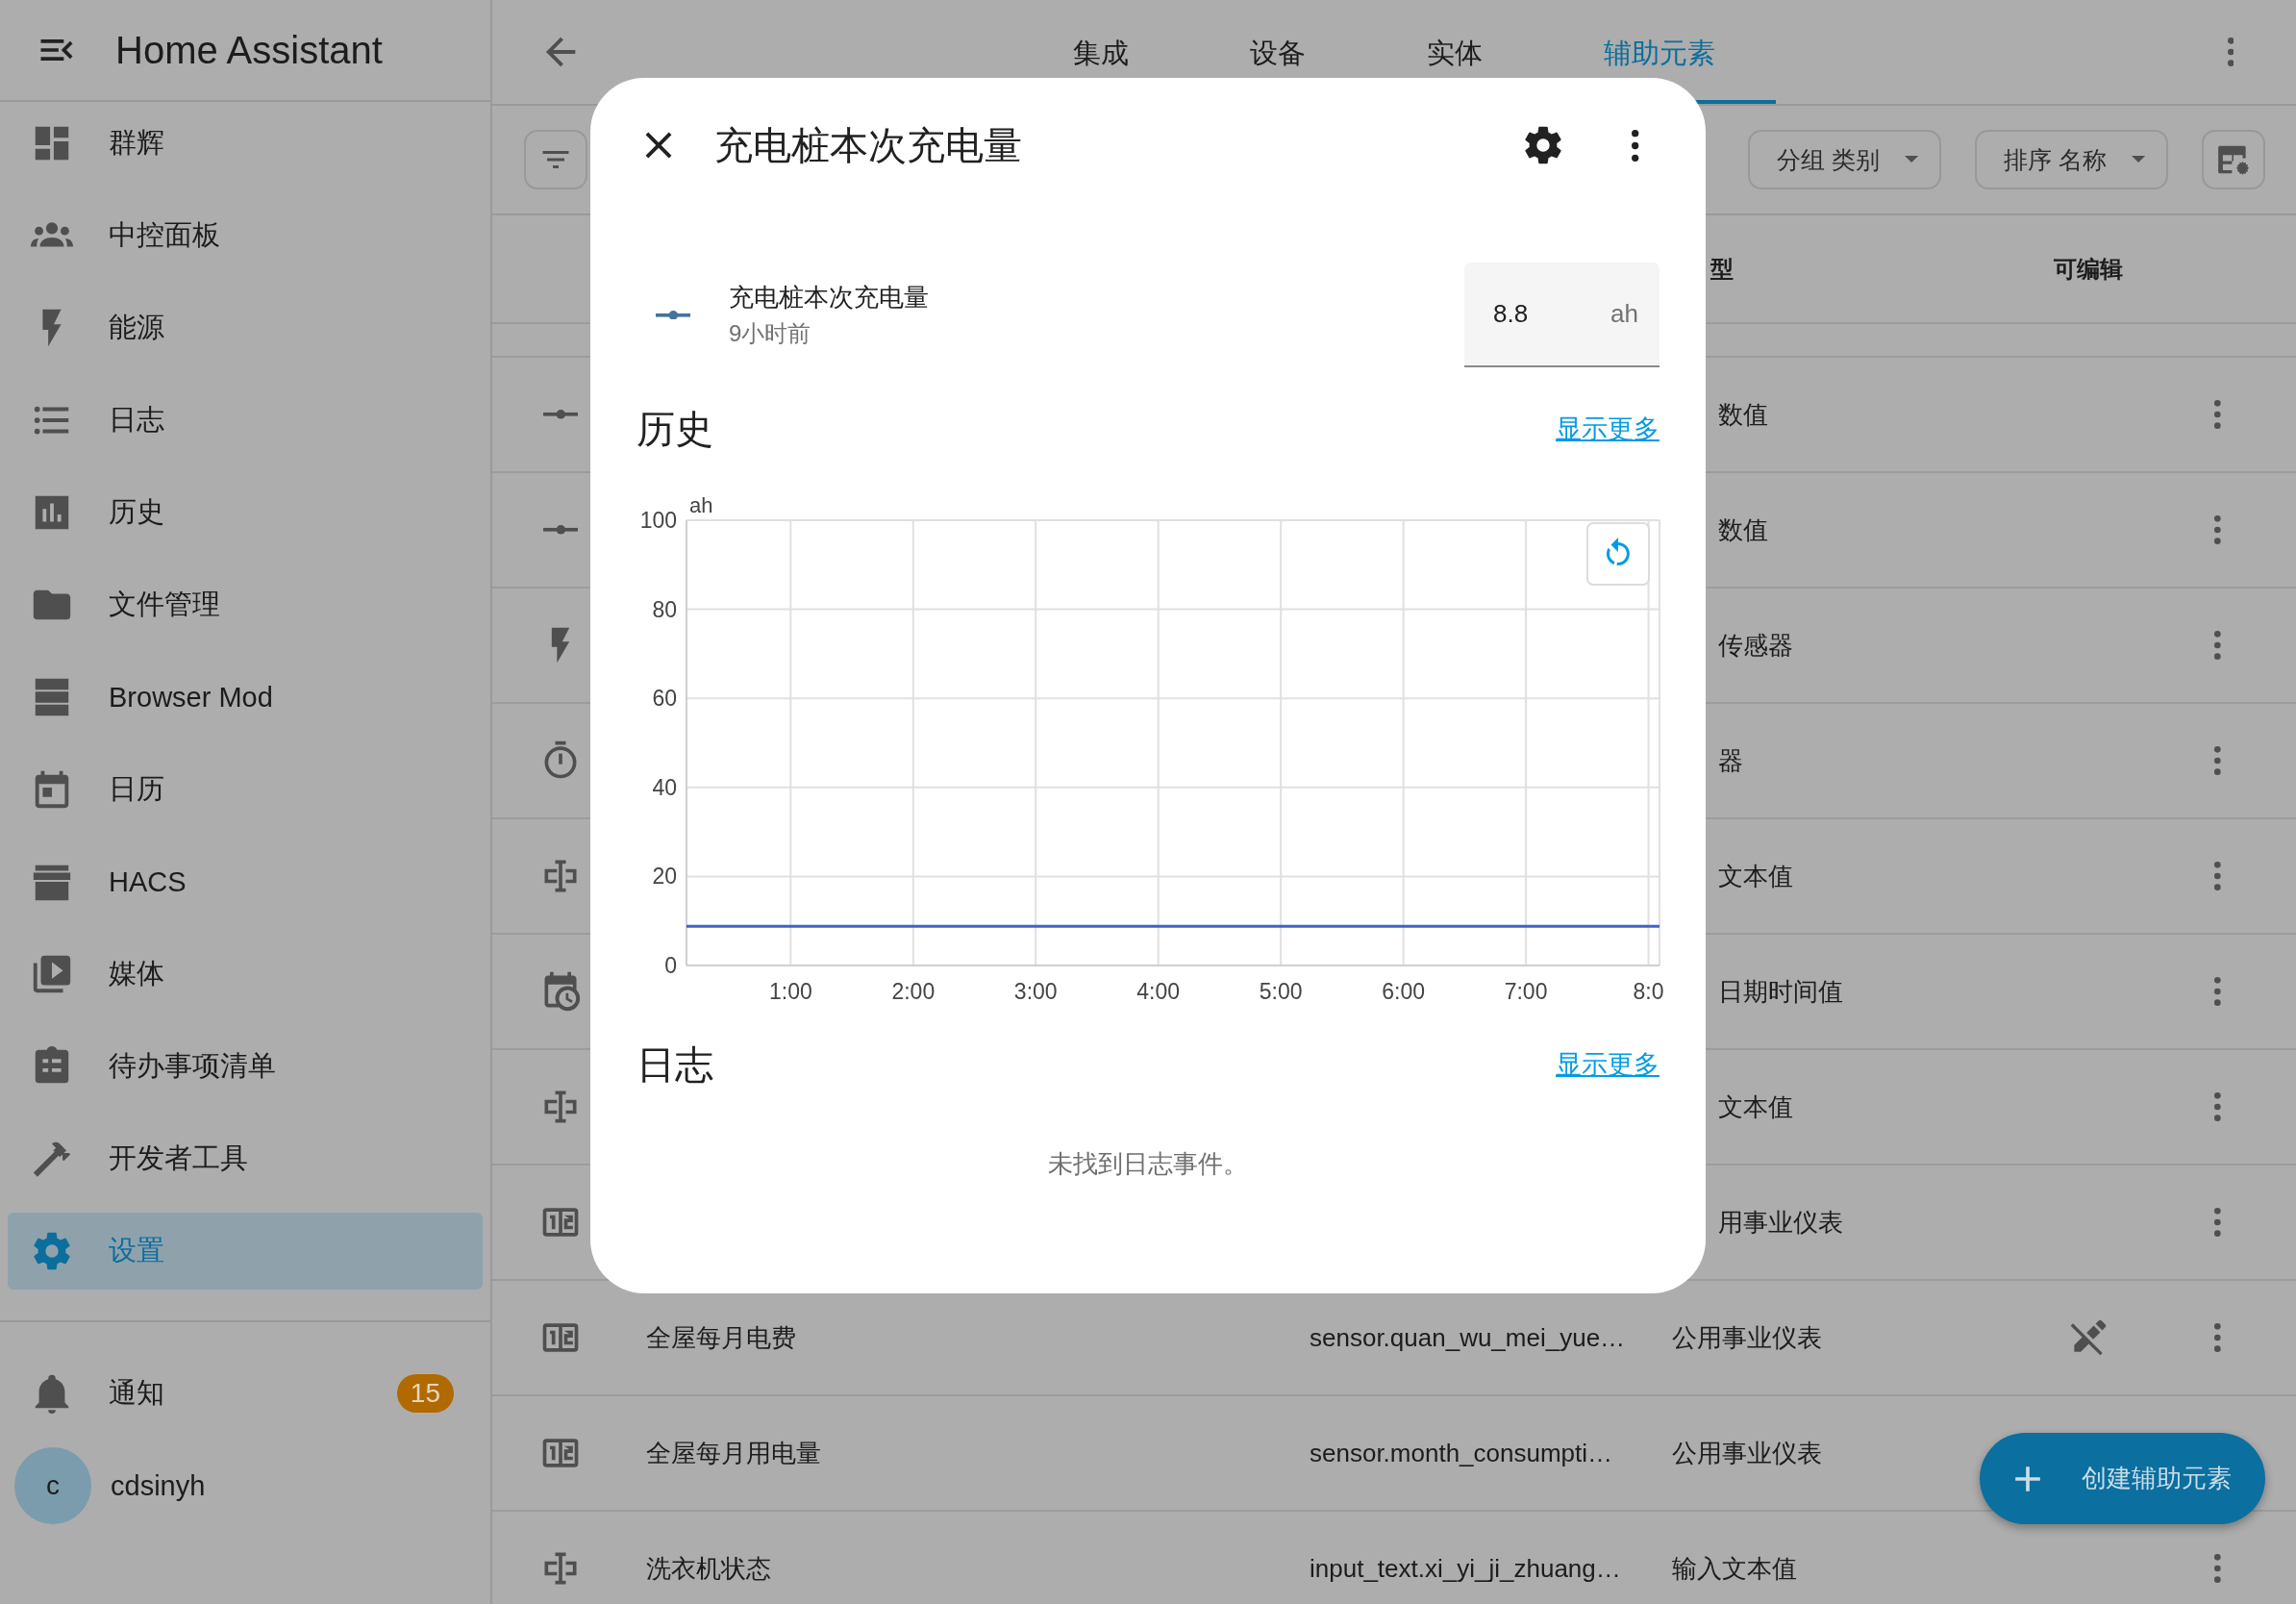  What do you see at coordinates (1403, 992) in the screenshot?
I see `axis-tick-label: 6:00` at bounding box center [1403, 992].